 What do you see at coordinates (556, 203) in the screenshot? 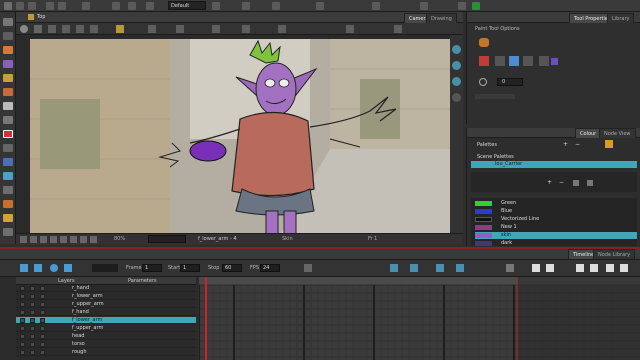
I see `swatch-row: Green` at bounding box center [556, 203].